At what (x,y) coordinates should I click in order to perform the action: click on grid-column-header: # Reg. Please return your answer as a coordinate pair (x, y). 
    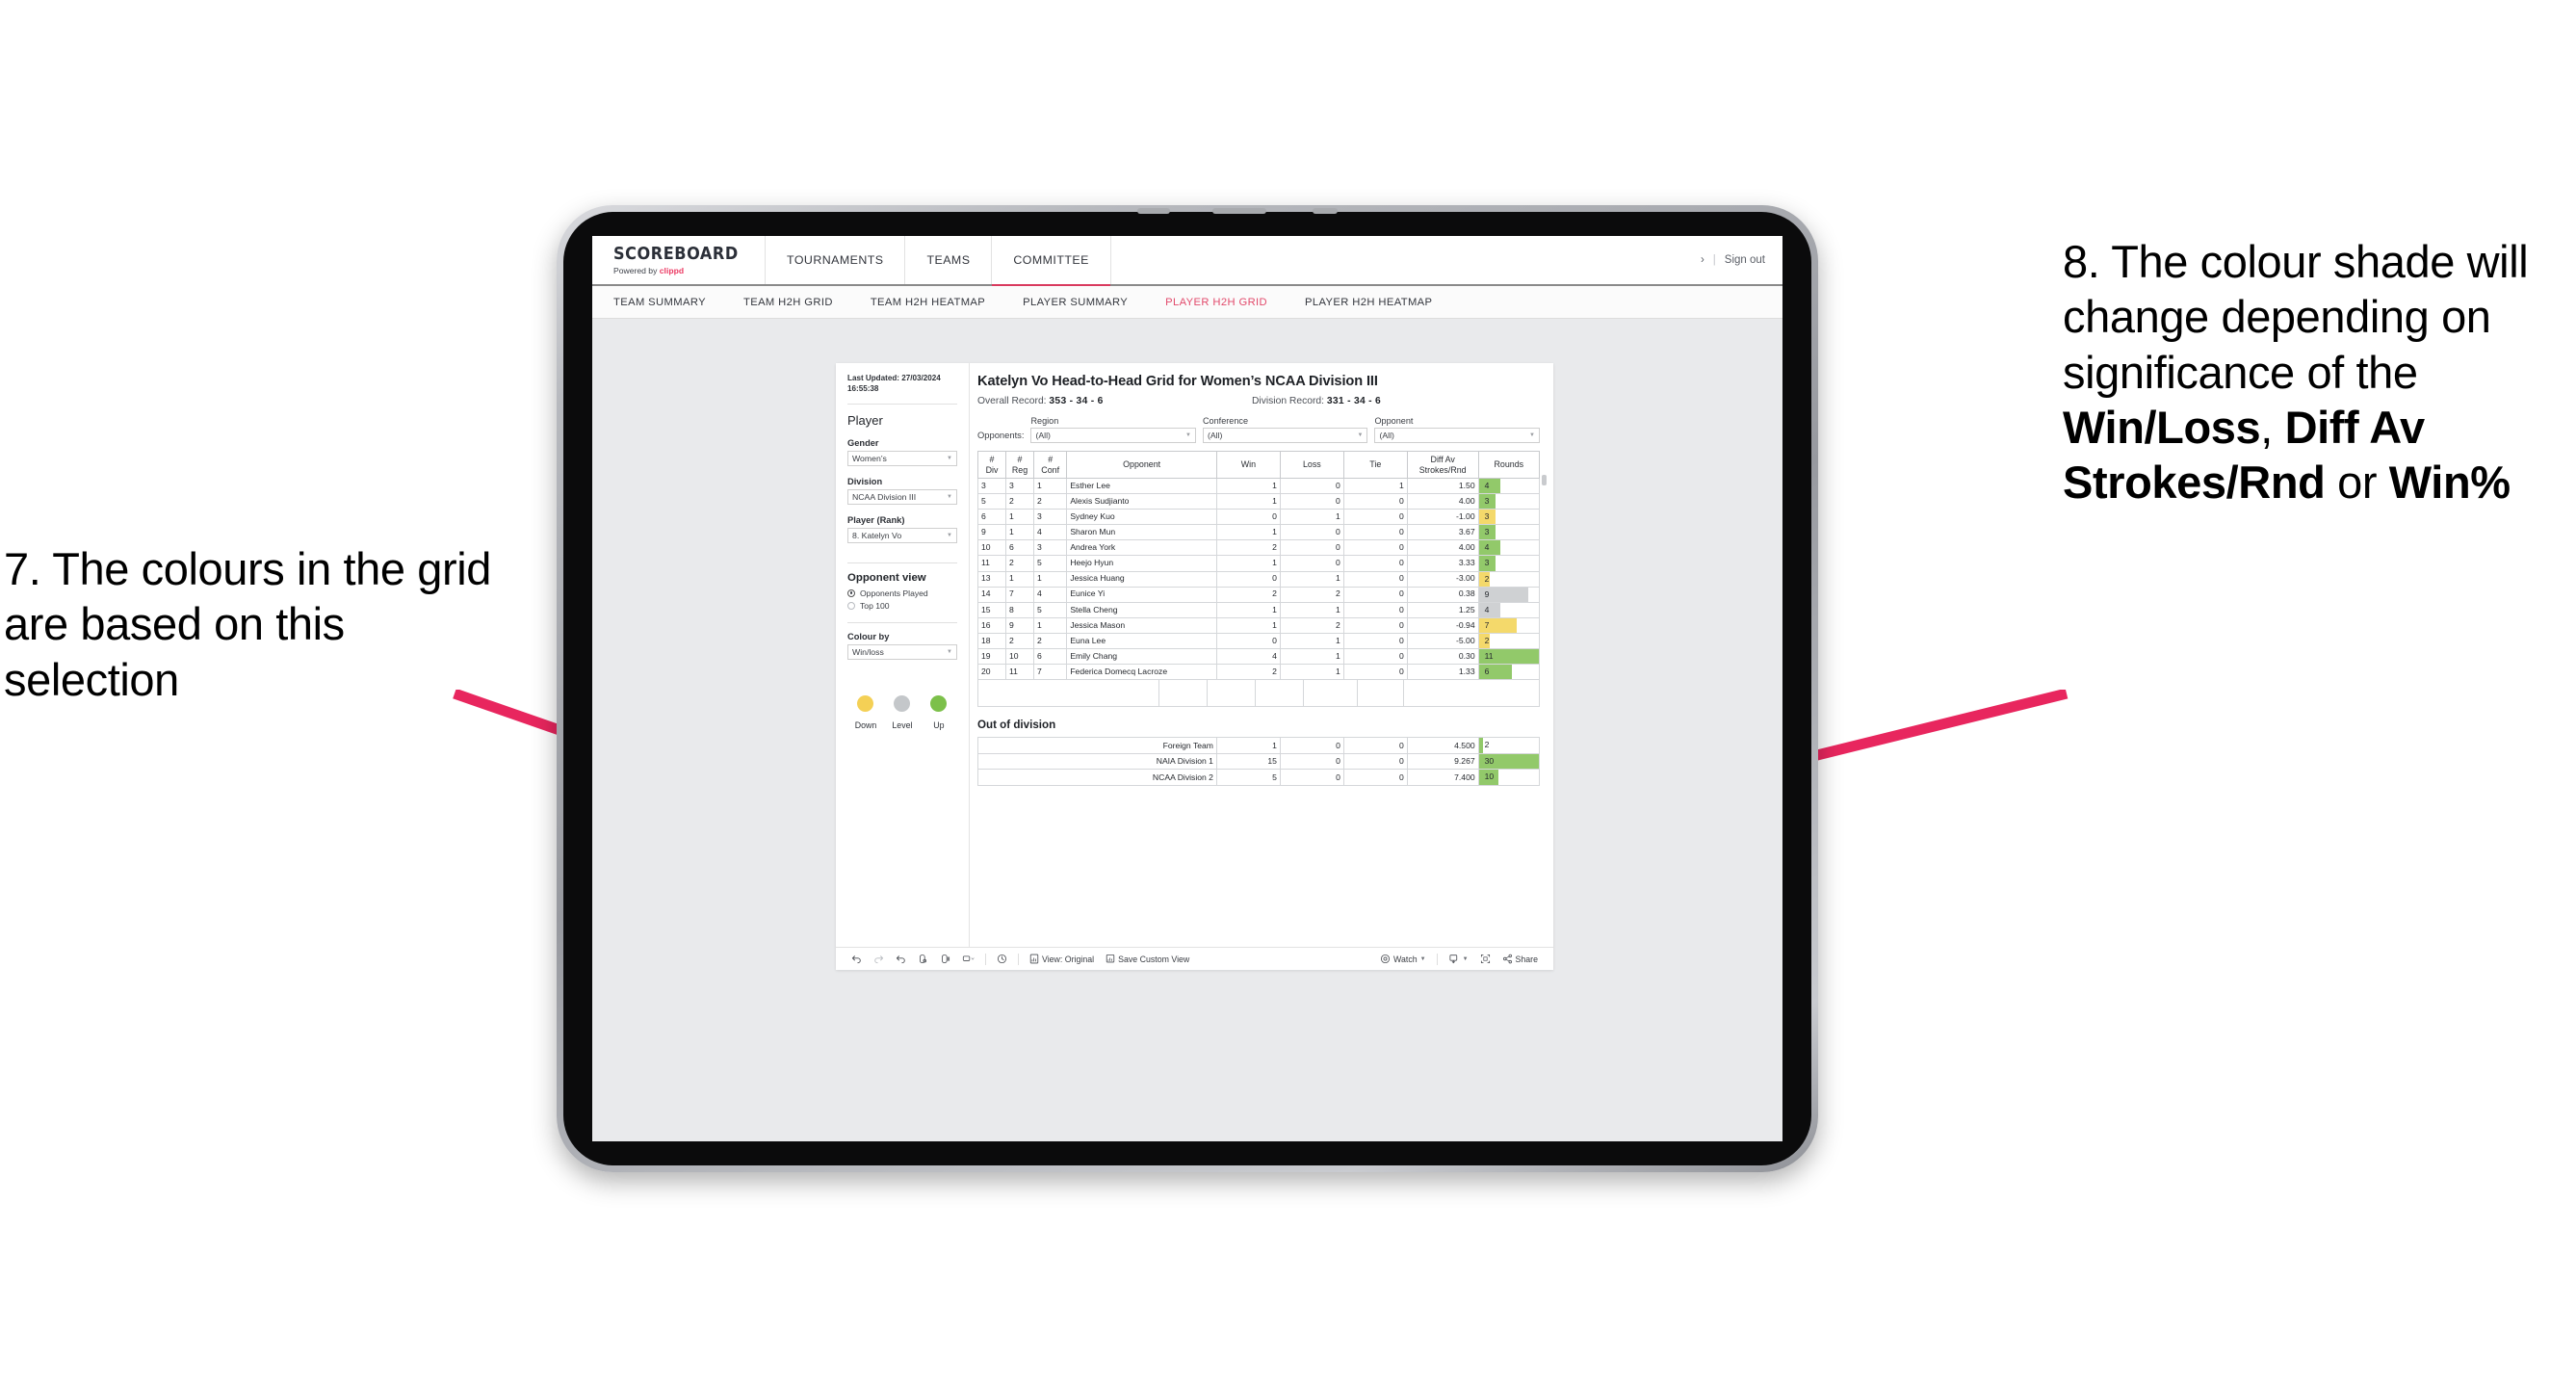
    Looking at the image, I should click on (1020, 465).